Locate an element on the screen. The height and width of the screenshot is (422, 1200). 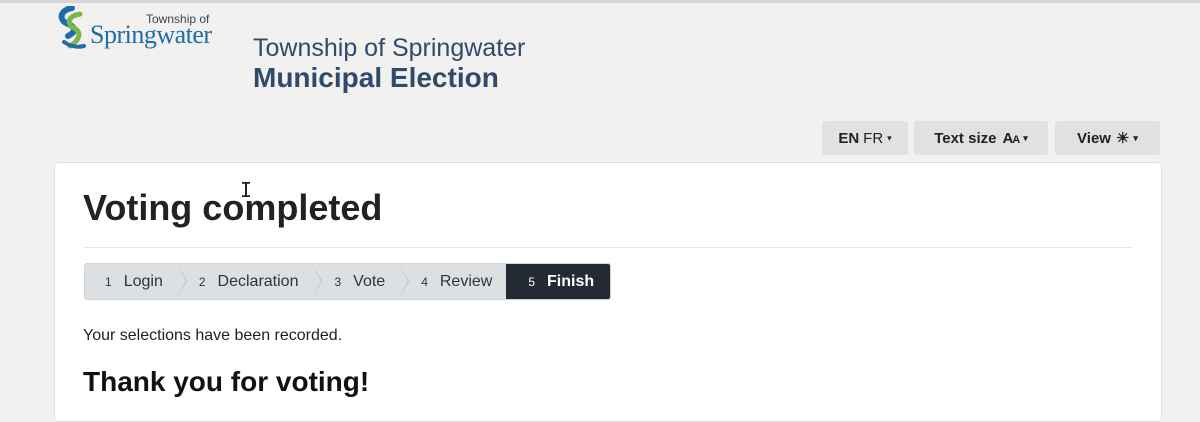
step-declaration: 2 Declaration is located at coordinates (249, 281).